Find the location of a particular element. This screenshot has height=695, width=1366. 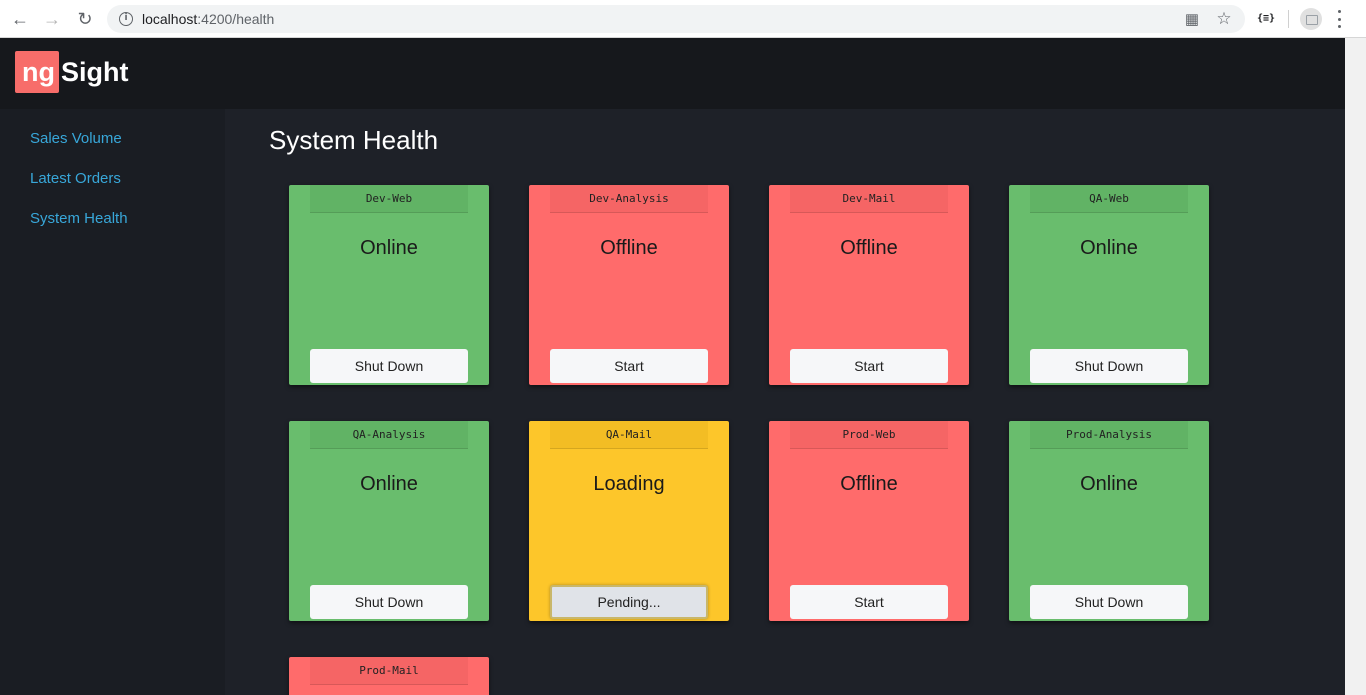

server-name: QA-Analysis is located at coordinates (389, 435).